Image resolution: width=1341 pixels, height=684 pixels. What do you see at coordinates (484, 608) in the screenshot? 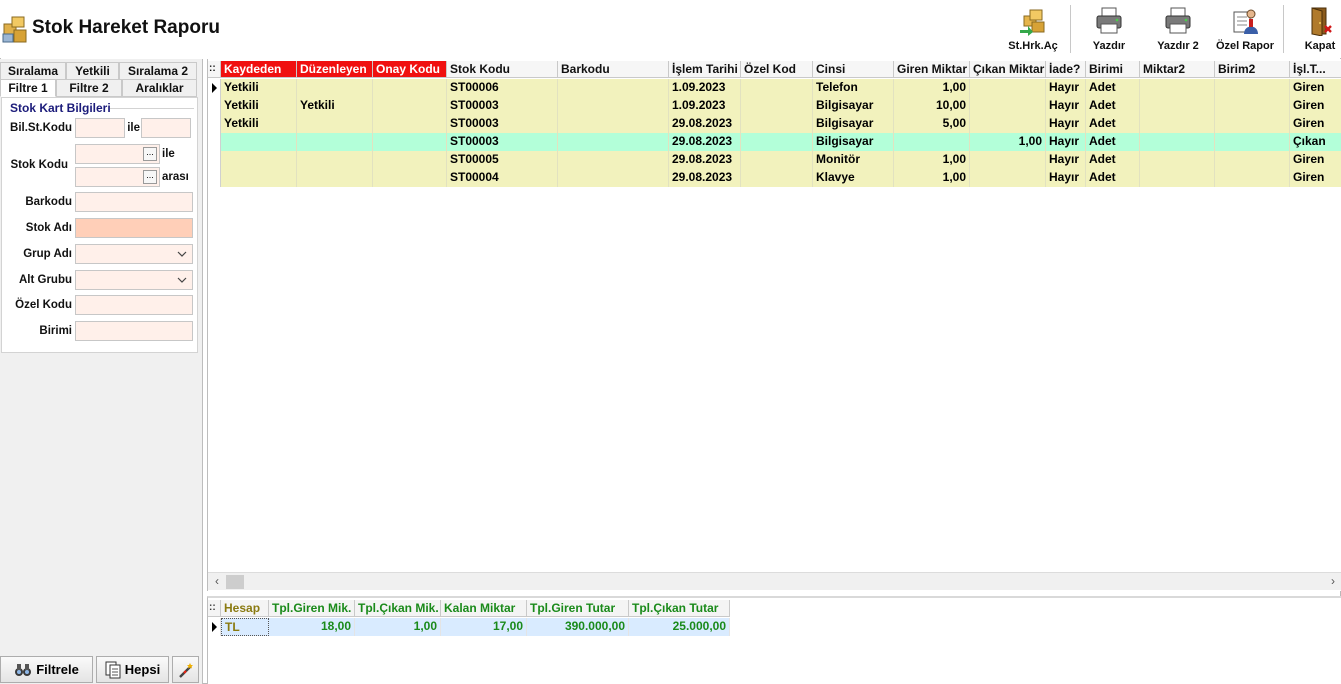
I see `summary-header-kalan-miktar: Kalan Miktar` at bounding box center [484, 608].